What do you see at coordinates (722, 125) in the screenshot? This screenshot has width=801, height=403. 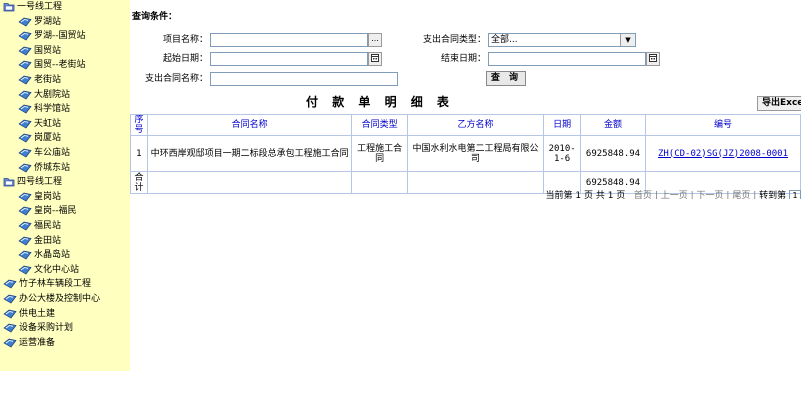 I see `column-header: 编号` at bounding box center [722, 125].